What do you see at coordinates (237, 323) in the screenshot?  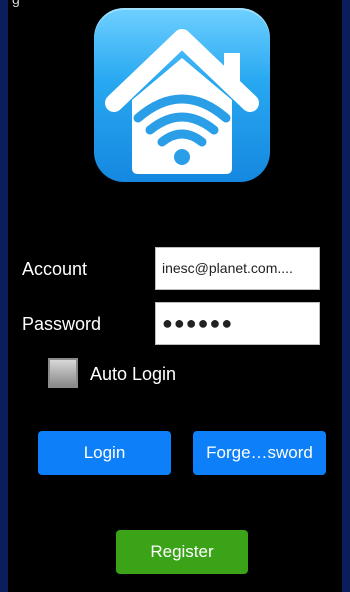 I see `password-input: ●●●●●●` at bounding box center [237, 323].